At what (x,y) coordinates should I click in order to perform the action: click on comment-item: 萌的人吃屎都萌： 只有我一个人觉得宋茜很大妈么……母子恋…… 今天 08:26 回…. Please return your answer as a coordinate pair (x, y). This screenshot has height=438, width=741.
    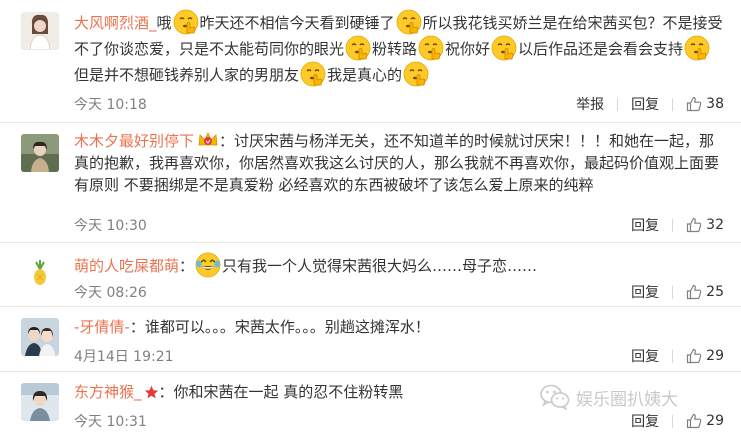
    Looking at the image, I should click on (370, 274).